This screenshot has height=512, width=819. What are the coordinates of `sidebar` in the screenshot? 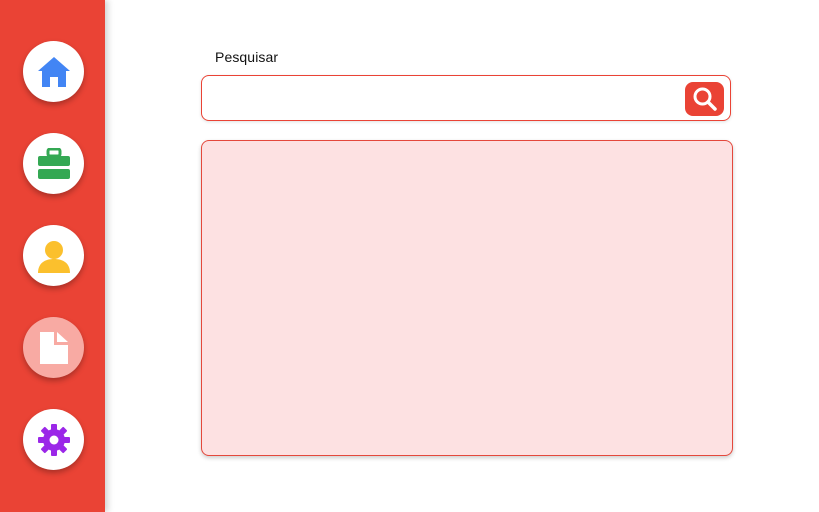 It's located at (52, 256).